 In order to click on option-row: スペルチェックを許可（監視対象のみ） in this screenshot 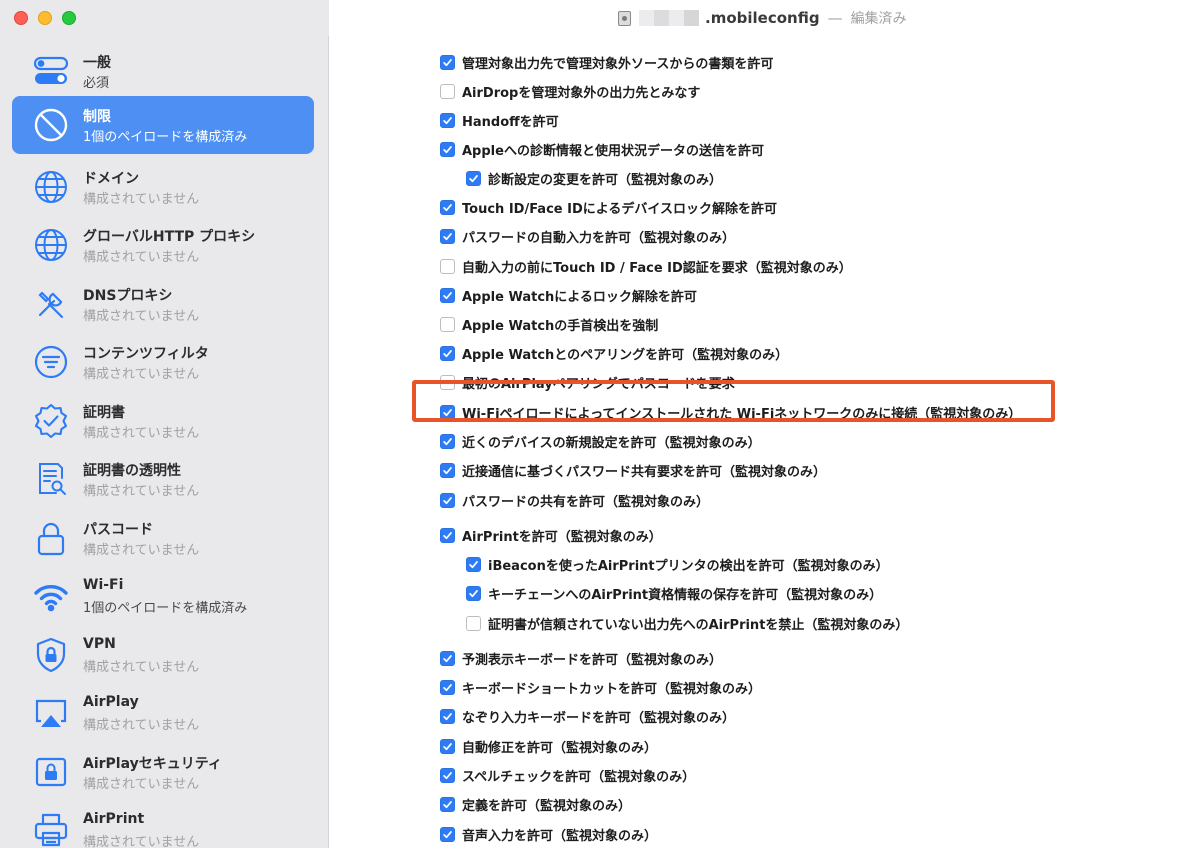, I will do `click(567, 775)`.